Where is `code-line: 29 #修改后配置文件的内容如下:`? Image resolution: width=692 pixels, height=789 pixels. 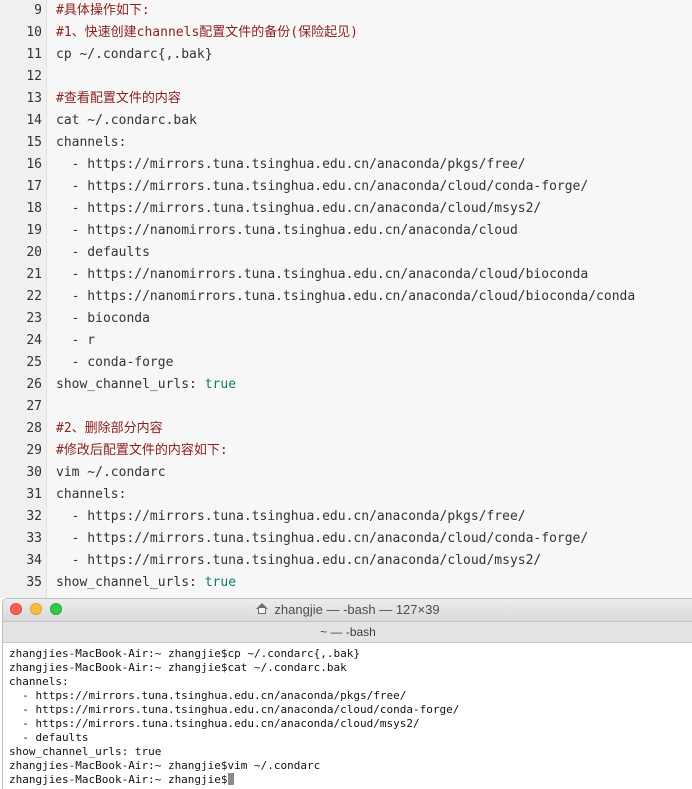 code-line: 29 #修改后配置文件的内容如下: is located at coordinates (346, 451).